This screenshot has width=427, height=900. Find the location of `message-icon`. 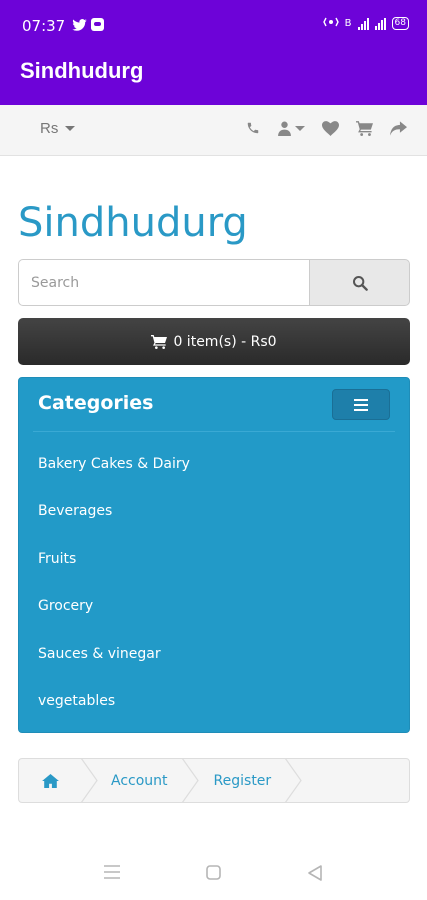

message-icon is located at coordinates (97, 24).